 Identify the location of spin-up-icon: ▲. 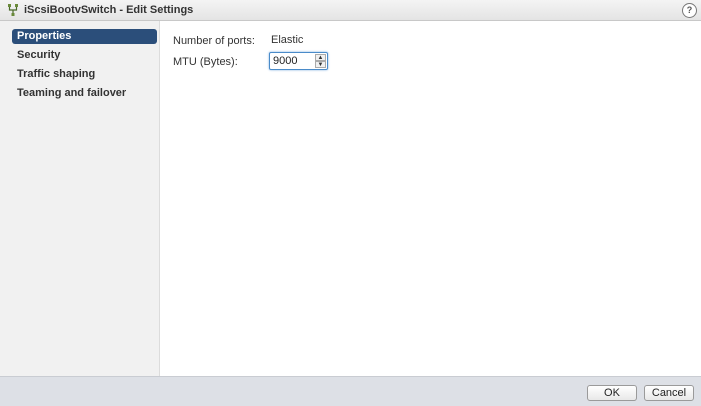
(320, 57).